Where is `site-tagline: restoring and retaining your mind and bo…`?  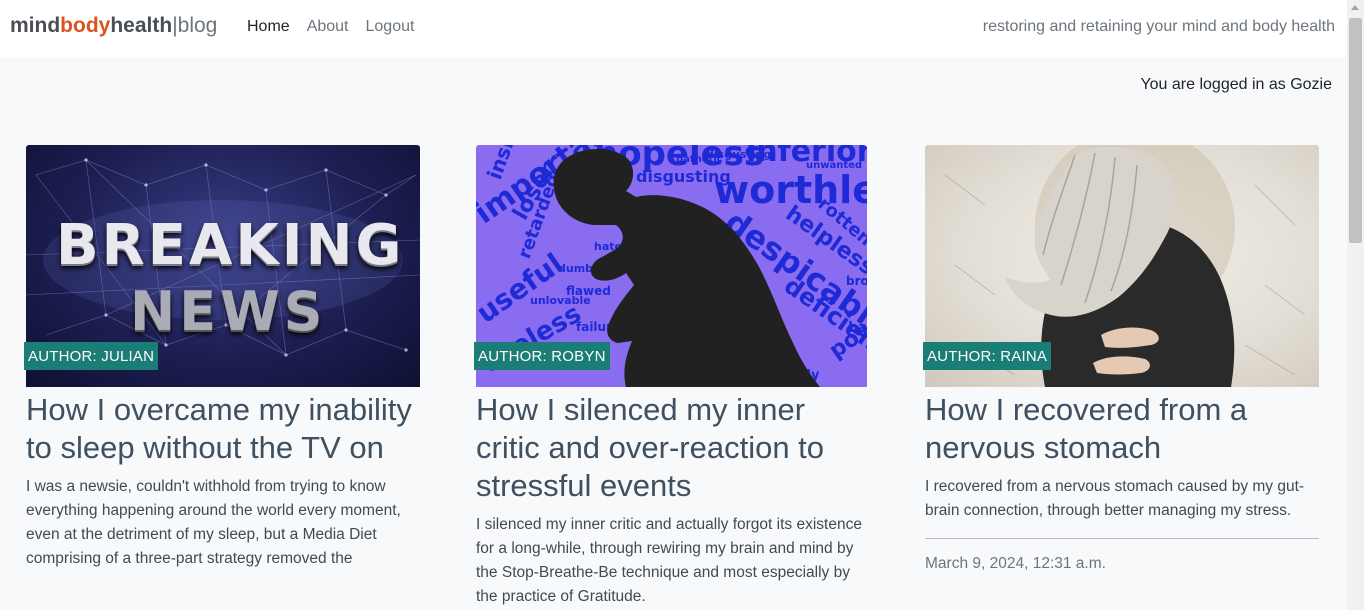
site-tagline: restoring and retaining your mind and bo… is located at coordinates (1158, 26).